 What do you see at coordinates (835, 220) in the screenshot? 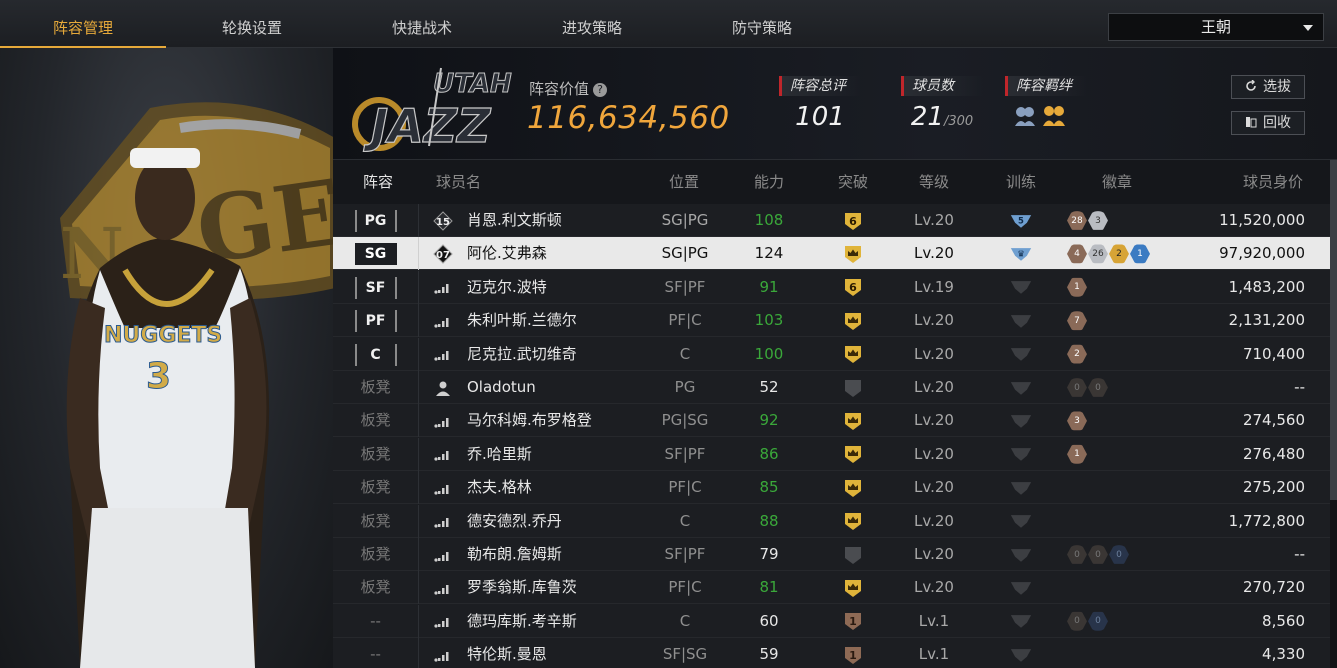
I see `table-row: PG 15 肖恩.利文斯顿 SG|PG 108 6 Lv.20 5 28 3 11,520,000` at bounding box center [835, 220].